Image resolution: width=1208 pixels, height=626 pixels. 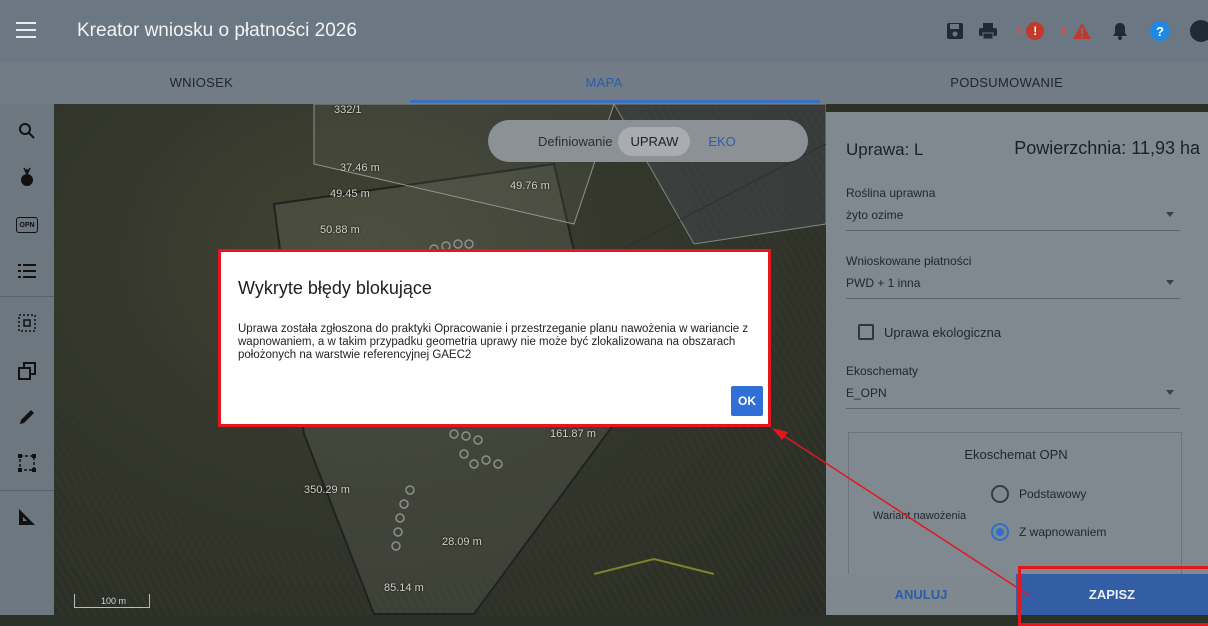 What do you see at coordinates (530, 186) in the screenshot?
I see `map-measure-label: 49.76 m` at bounding box center [530, 186].